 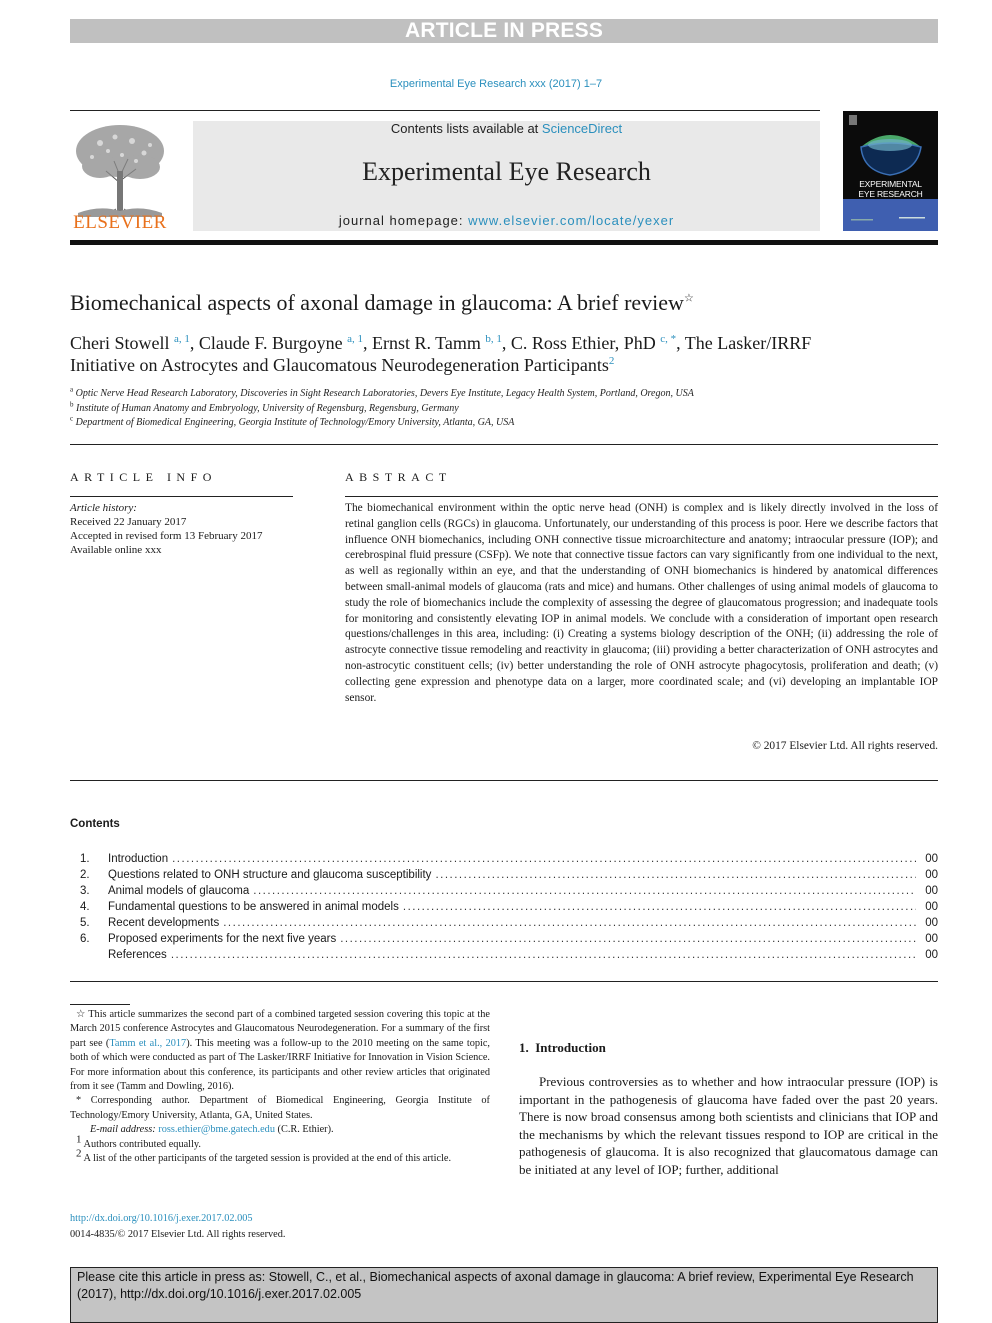 What do you see at coordinates (72, 389) in the screenshot?
I see `affiliation-key: a` at bounding box center [72, 389].